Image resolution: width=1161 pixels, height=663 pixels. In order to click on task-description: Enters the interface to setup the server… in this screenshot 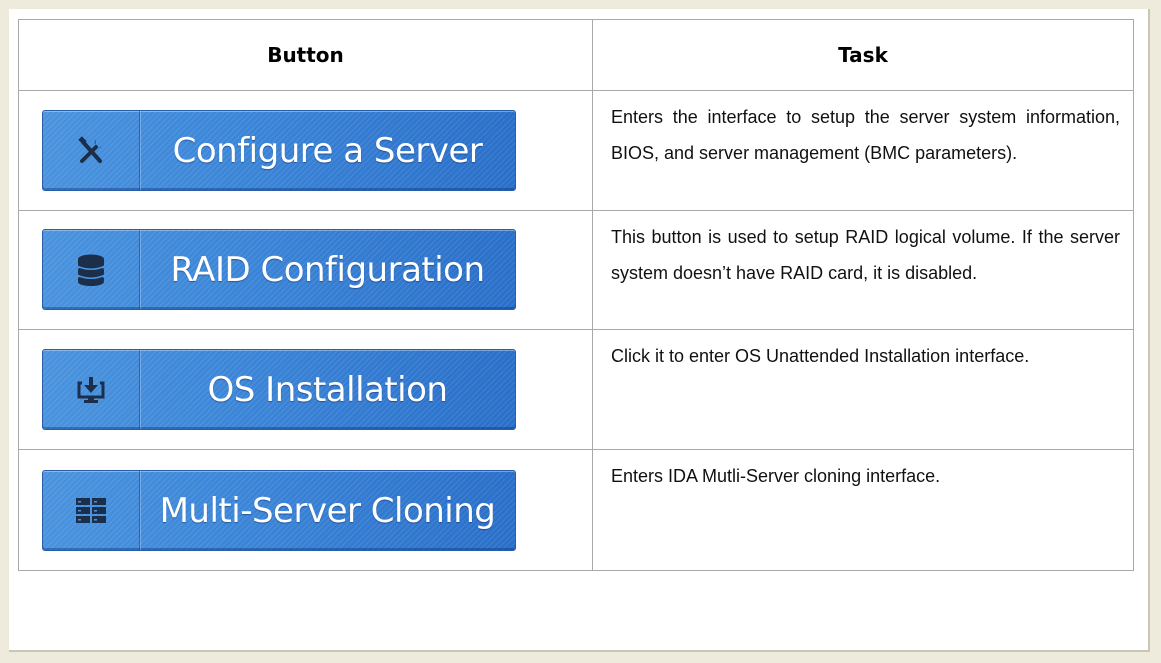, I will do `click(865, 135)`.